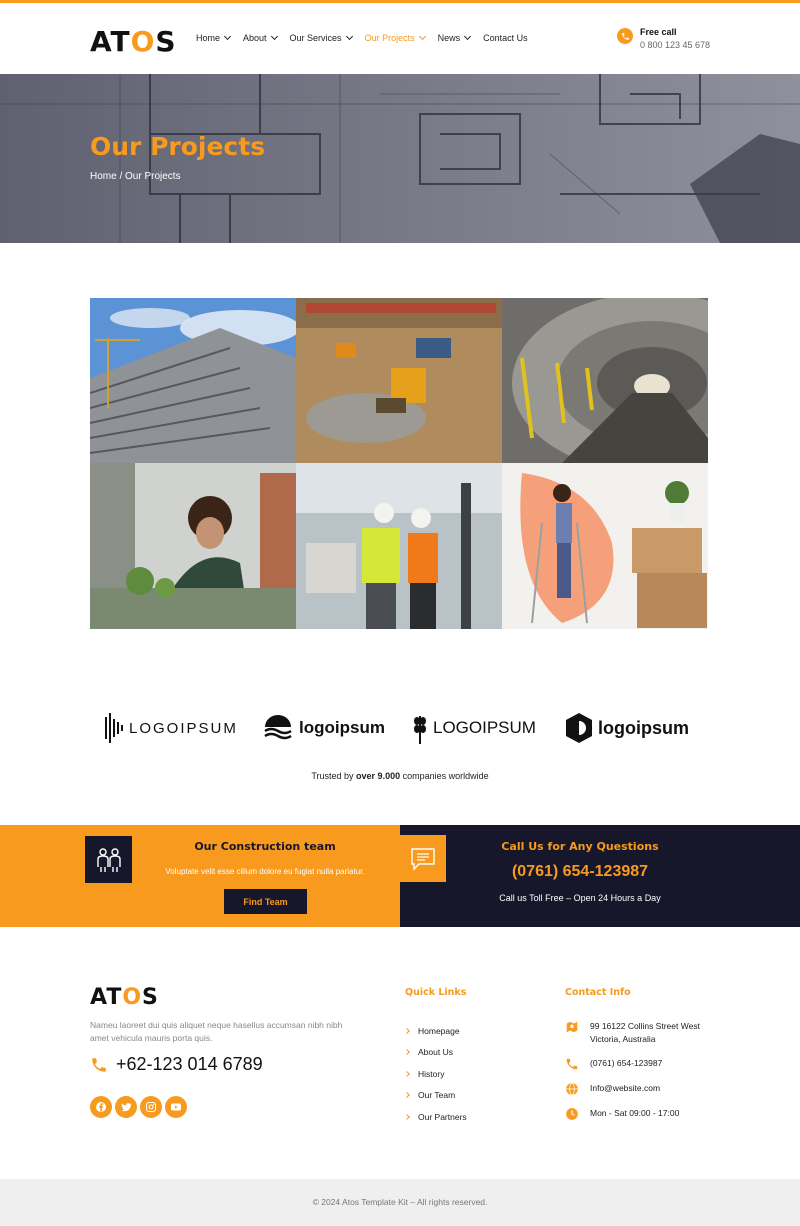 The image size is (800, 1226). Describe the element at coordinates (265, 901) in the screenshot. I see `find-team-button: Find Team` at that location.